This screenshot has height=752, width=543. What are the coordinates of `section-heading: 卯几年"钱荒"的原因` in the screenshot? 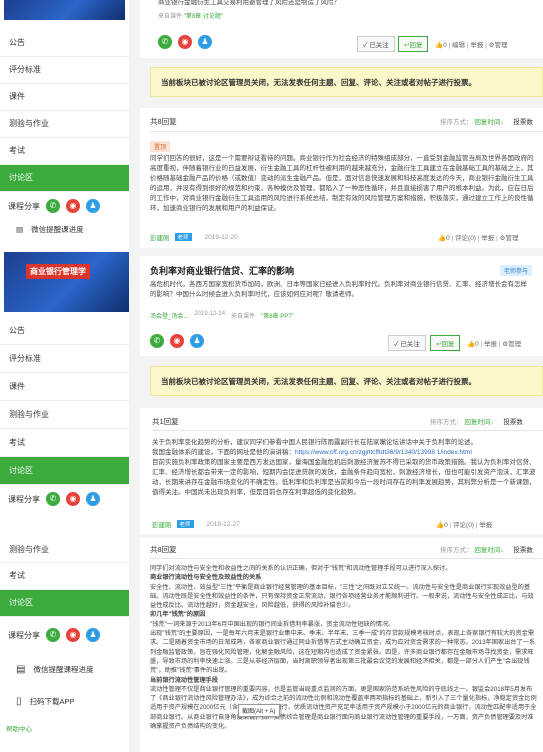 It's located at (178, 615).